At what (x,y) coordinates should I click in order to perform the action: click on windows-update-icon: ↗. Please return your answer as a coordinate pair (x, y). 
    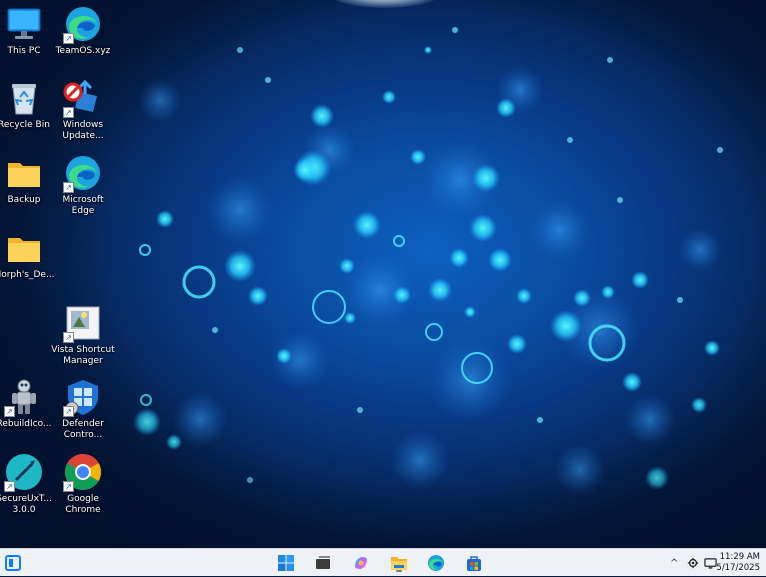
    Looking at the image, I should click on (83, 98).